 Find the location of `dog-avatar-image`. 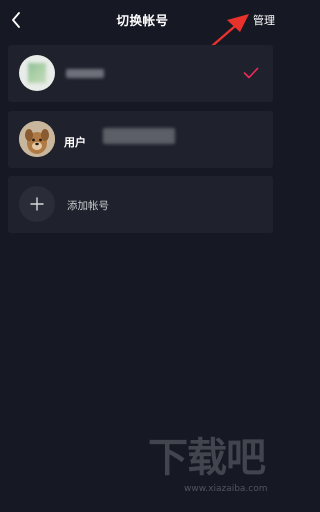

dog-avatar-image is located at coordinates (37, 139).